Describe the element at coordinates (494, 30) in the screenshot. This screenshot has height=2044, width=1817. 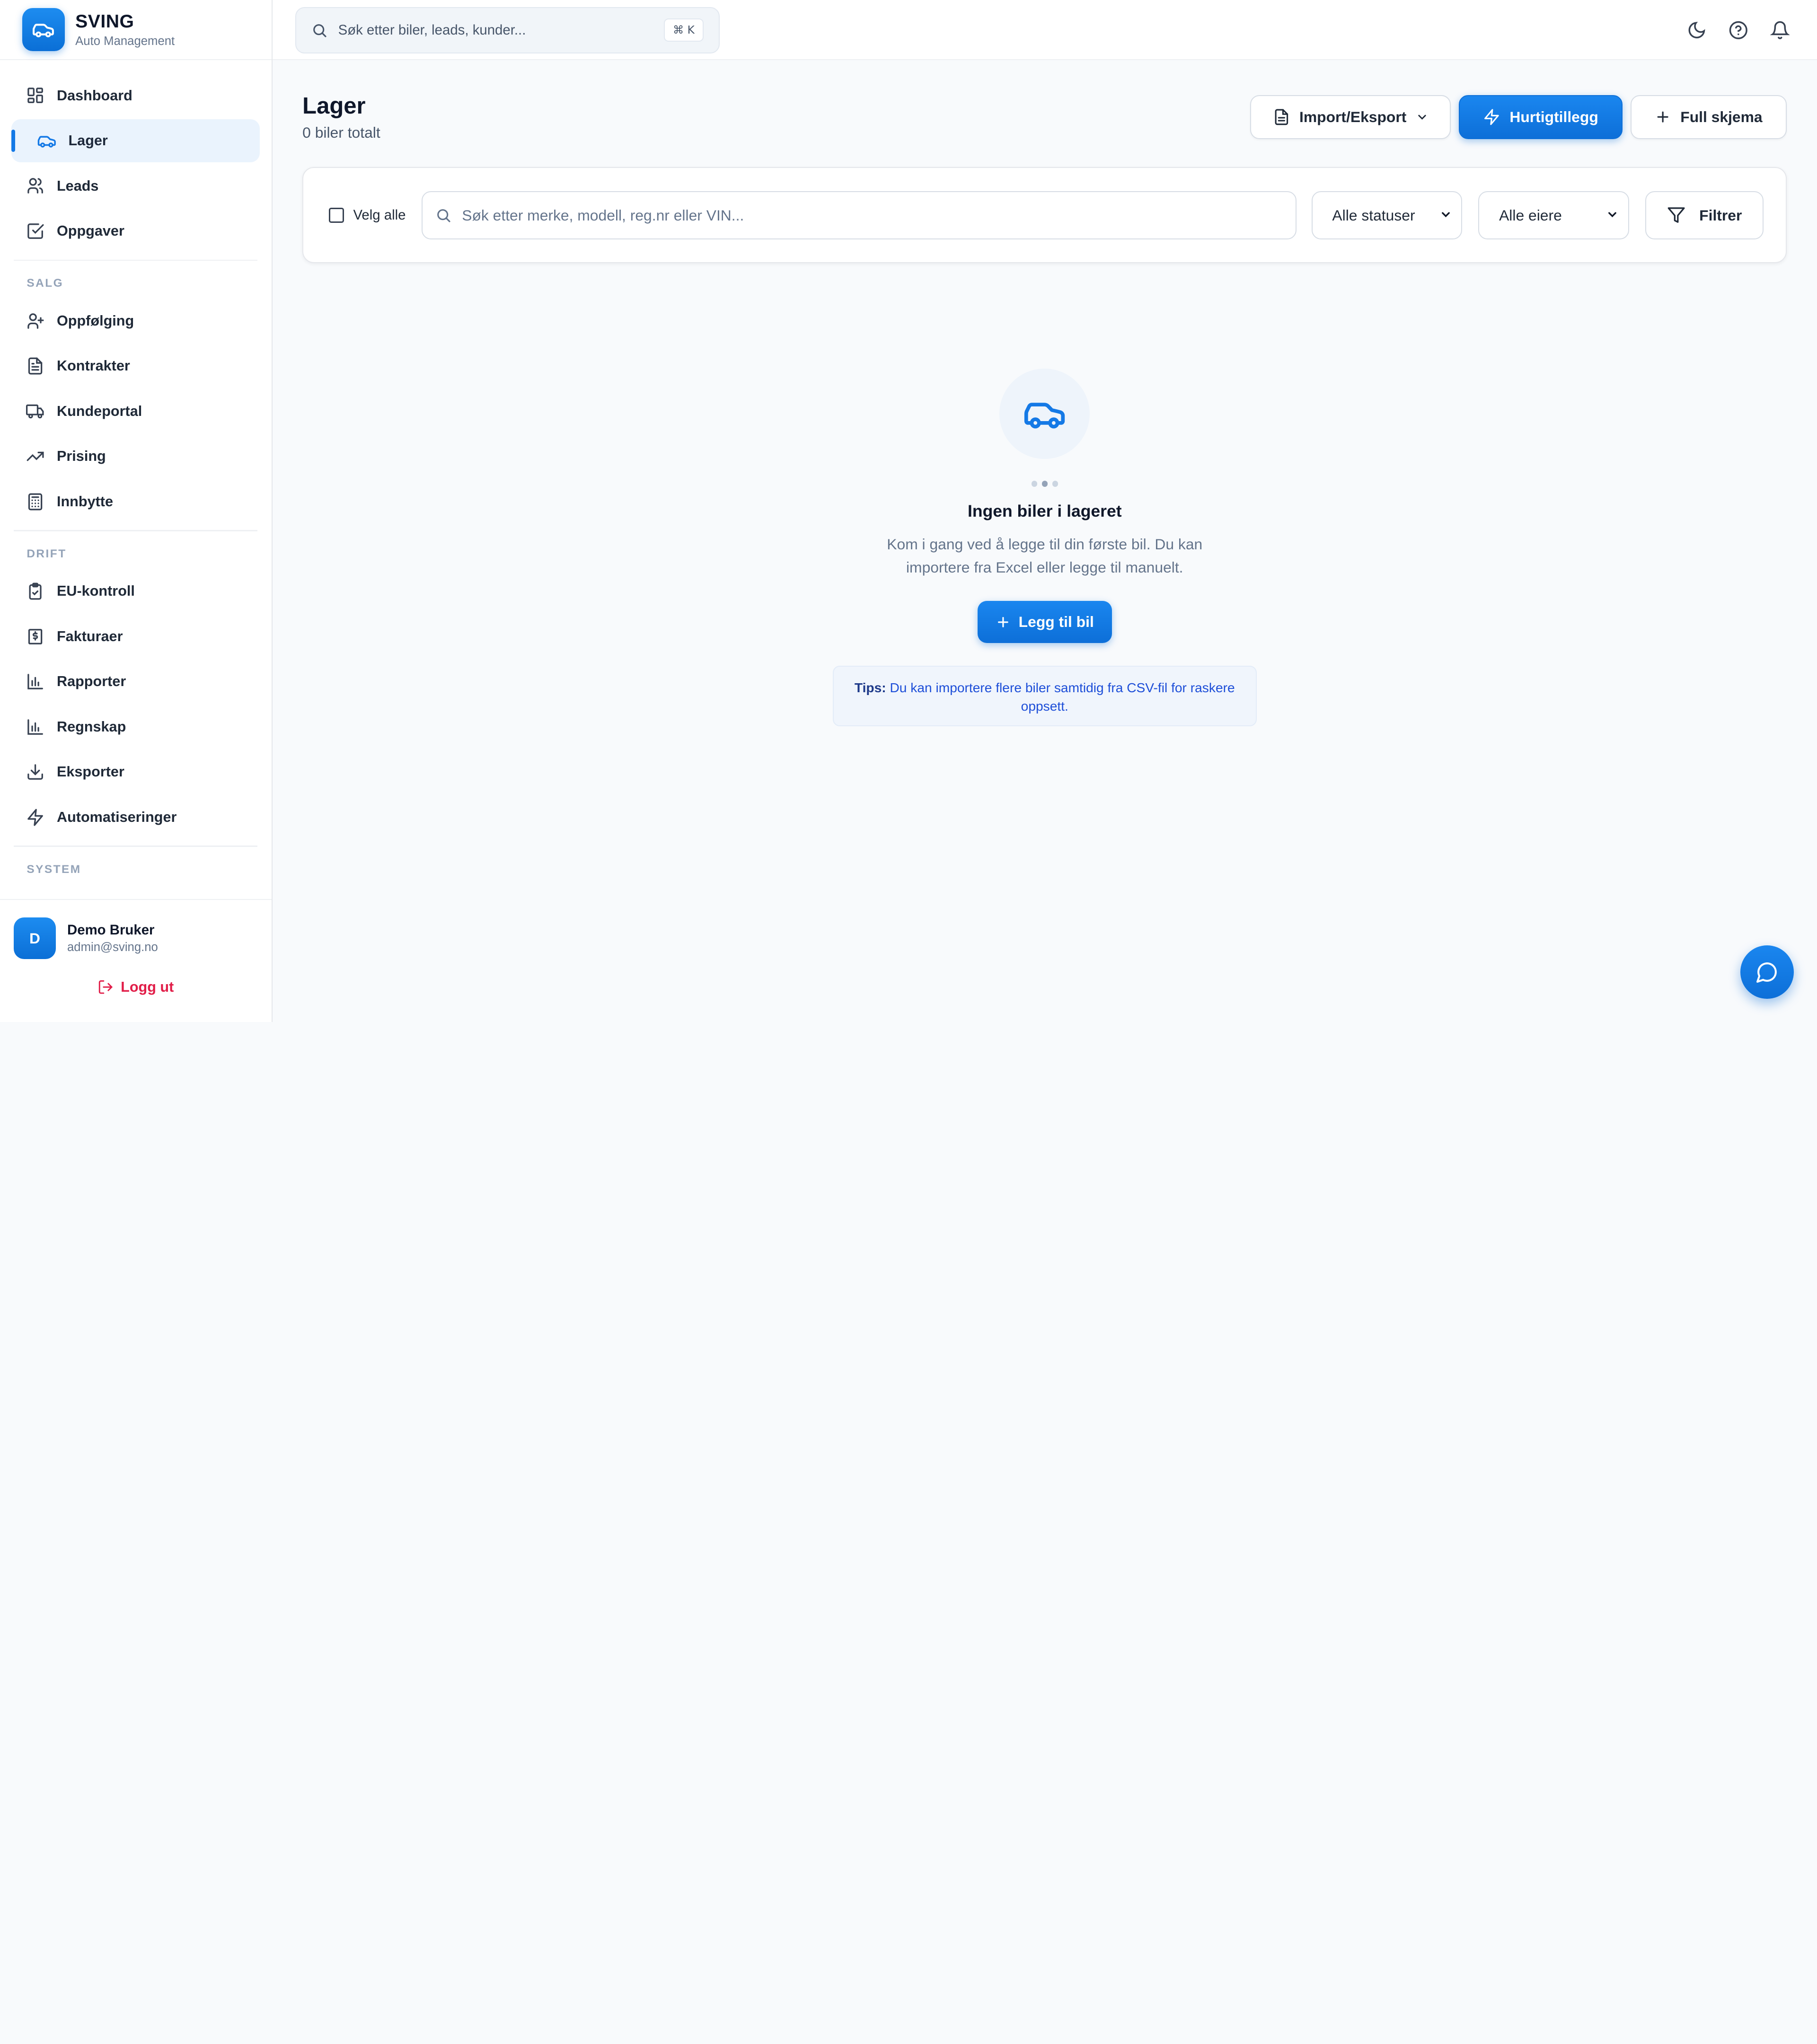
I see `global-search-input` at that location.